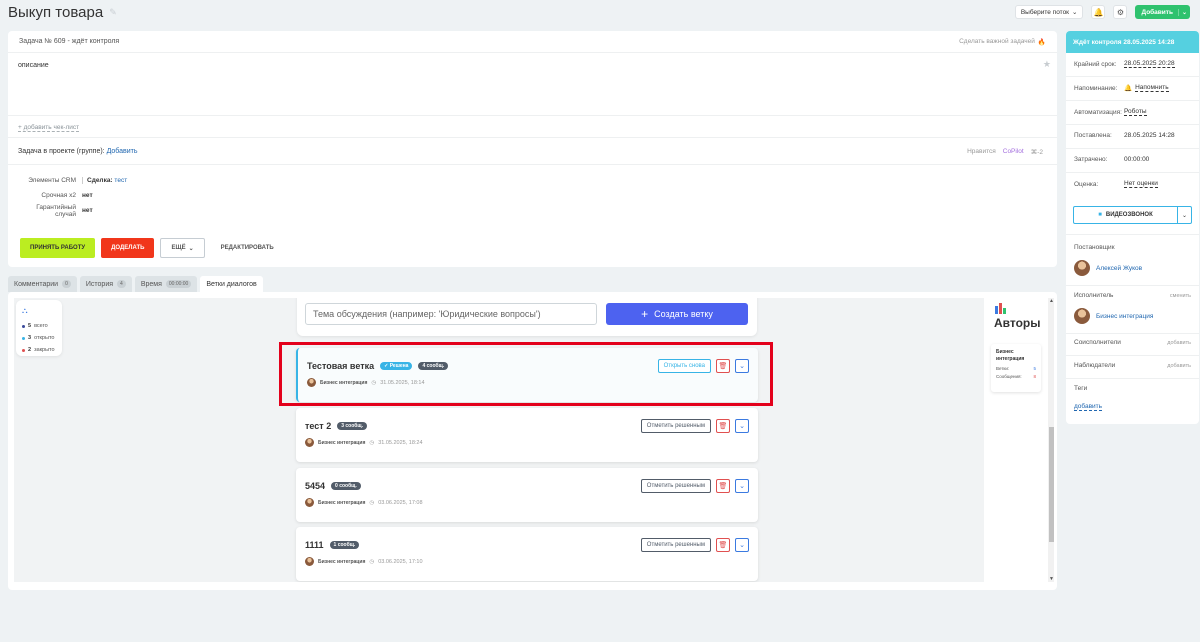 The width and height of the screenshot is (1200, 642). Describe the element at coordinates (1124, 135) in the screenshot. I see `created-row: Поставлена: 28.05.2025 14:28` at that location.